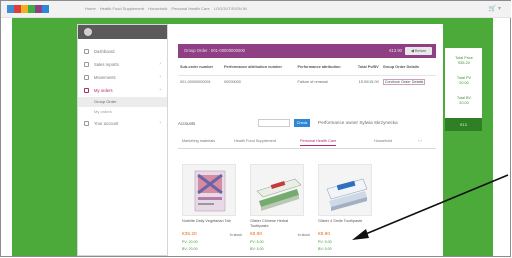  What do you see at coordinates (90, 8) in the screenshot?
I see `breadcrumb-home: Home` at bounding box center [90, 8].